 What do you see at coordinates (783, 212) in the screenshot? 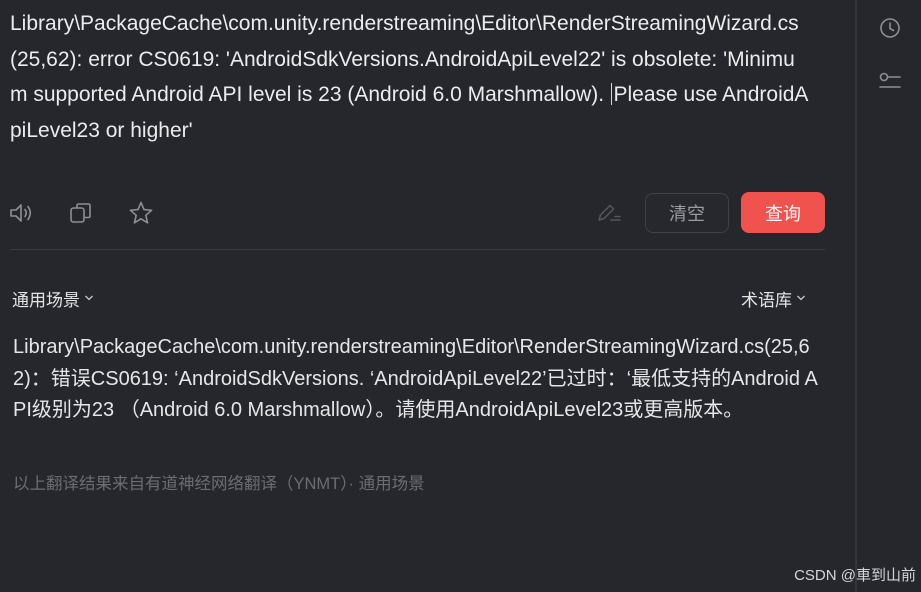
I see `query-button: 查询` at bounding box center [783, 212].